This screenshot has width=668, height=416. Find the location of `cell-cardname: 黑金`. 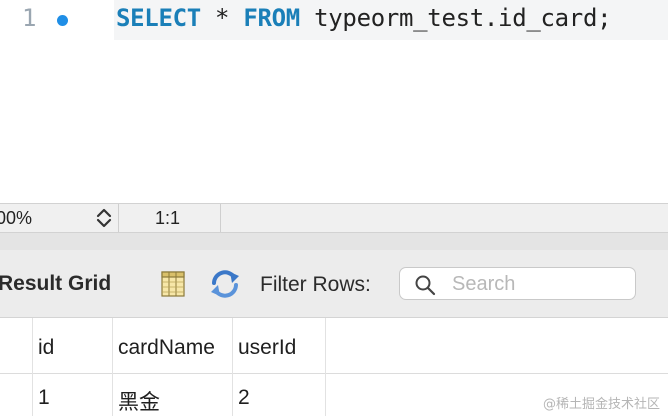

cell-cardname: 黑金 is located at coordinates (139, 401).